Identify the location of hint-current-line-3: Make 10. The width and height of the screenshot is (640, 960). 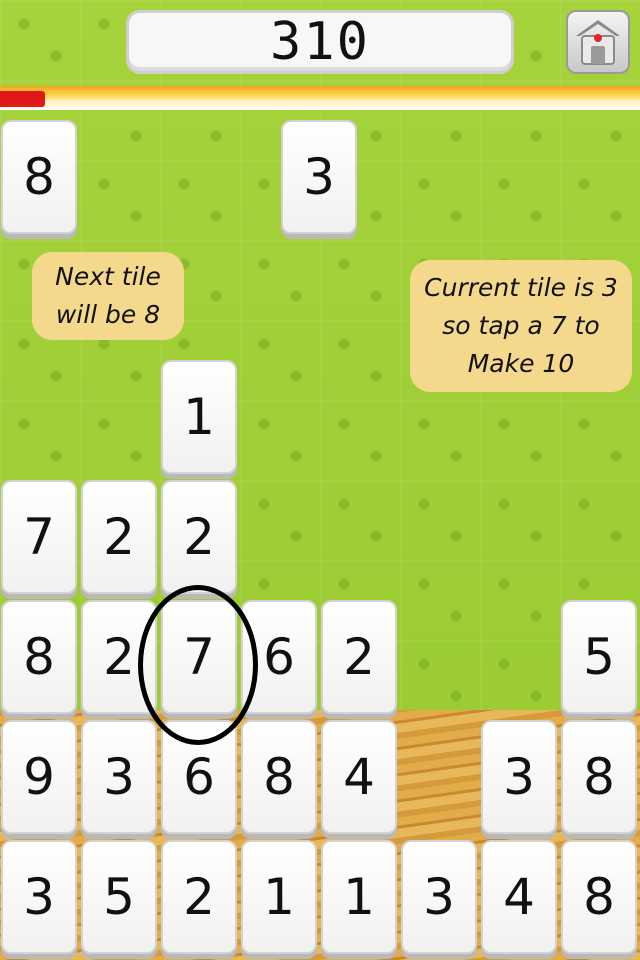
(521, 363).